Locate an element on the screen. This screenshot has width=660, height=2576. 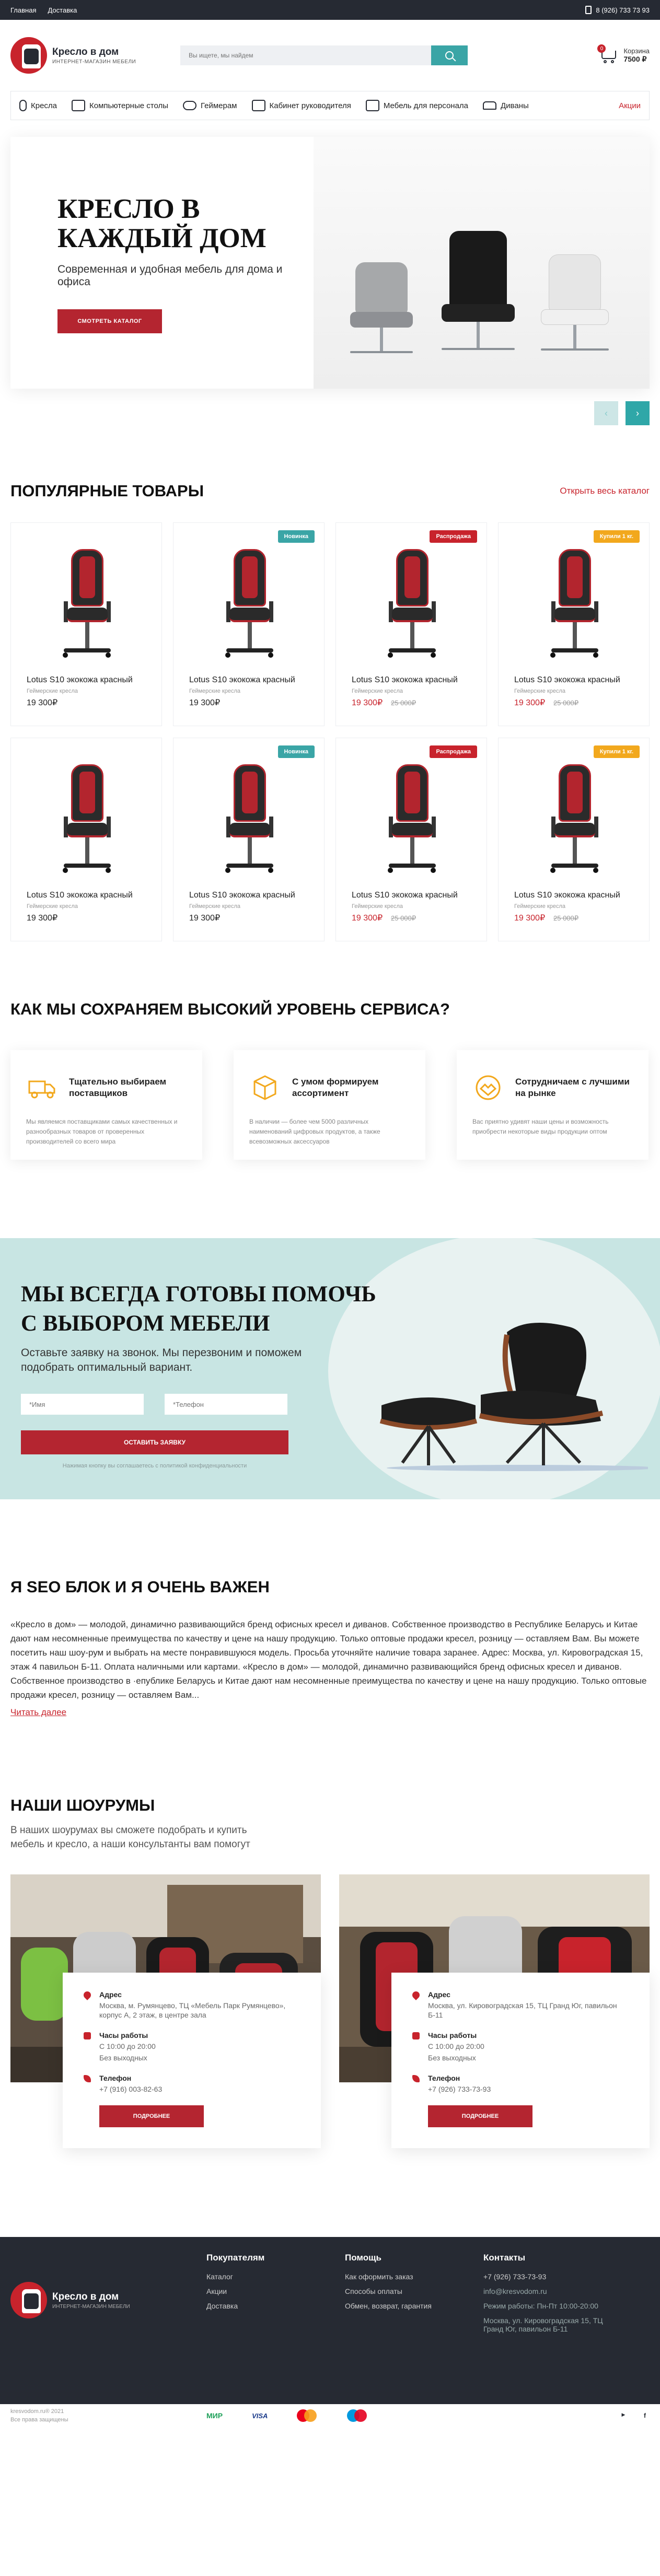
instagram-icon is located at coordinates (602, 2415).